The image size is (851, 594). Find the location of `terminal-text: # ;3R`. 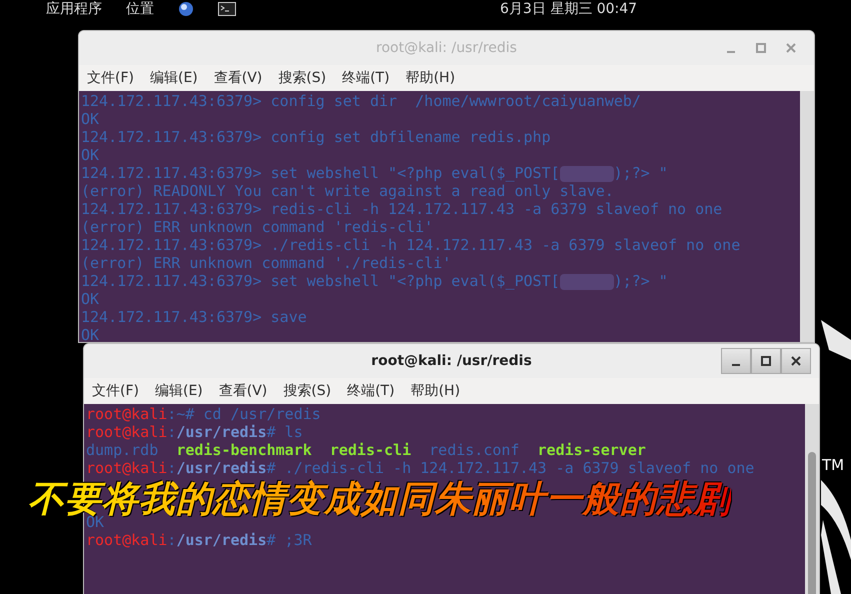

terminal-text: # ;3R is located at coordinates (289, 540).